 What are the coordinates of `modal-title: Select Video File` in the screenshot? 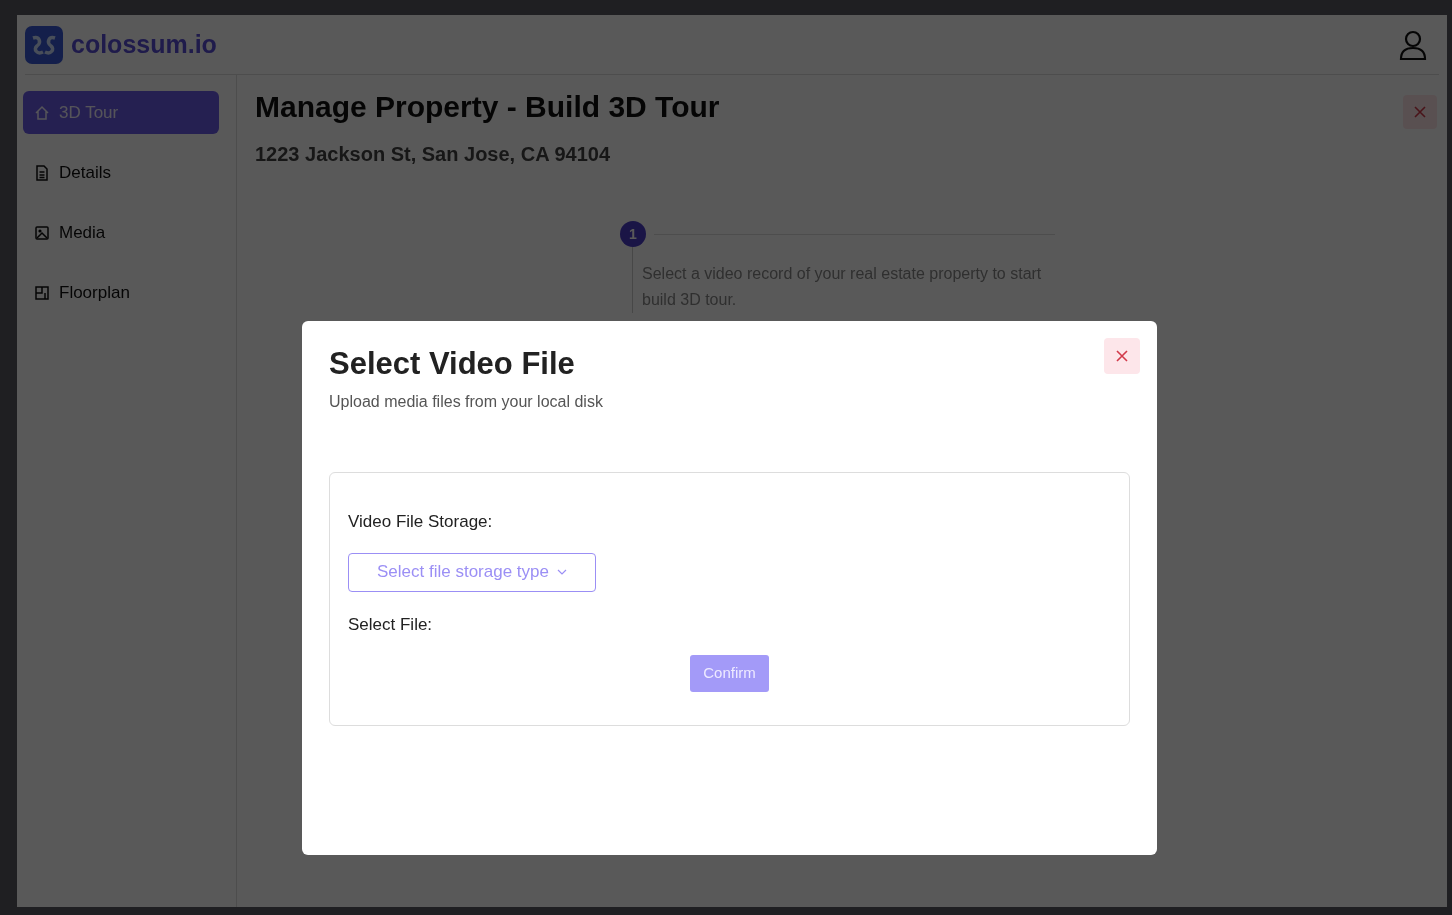 It's located at (452, 364).